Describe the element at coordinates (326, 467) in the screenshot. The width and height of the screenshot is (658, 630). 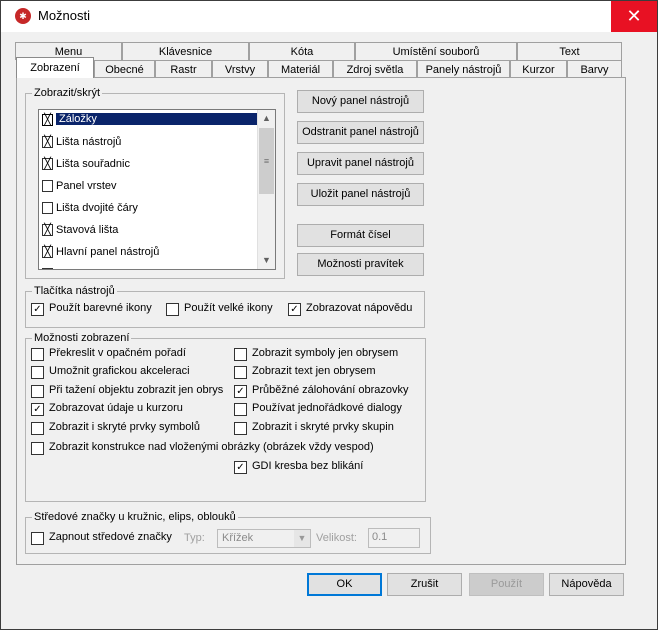
I see `gdi-no-flicker-checkbox: ✓ GDI kresba bez blikání` at that location.